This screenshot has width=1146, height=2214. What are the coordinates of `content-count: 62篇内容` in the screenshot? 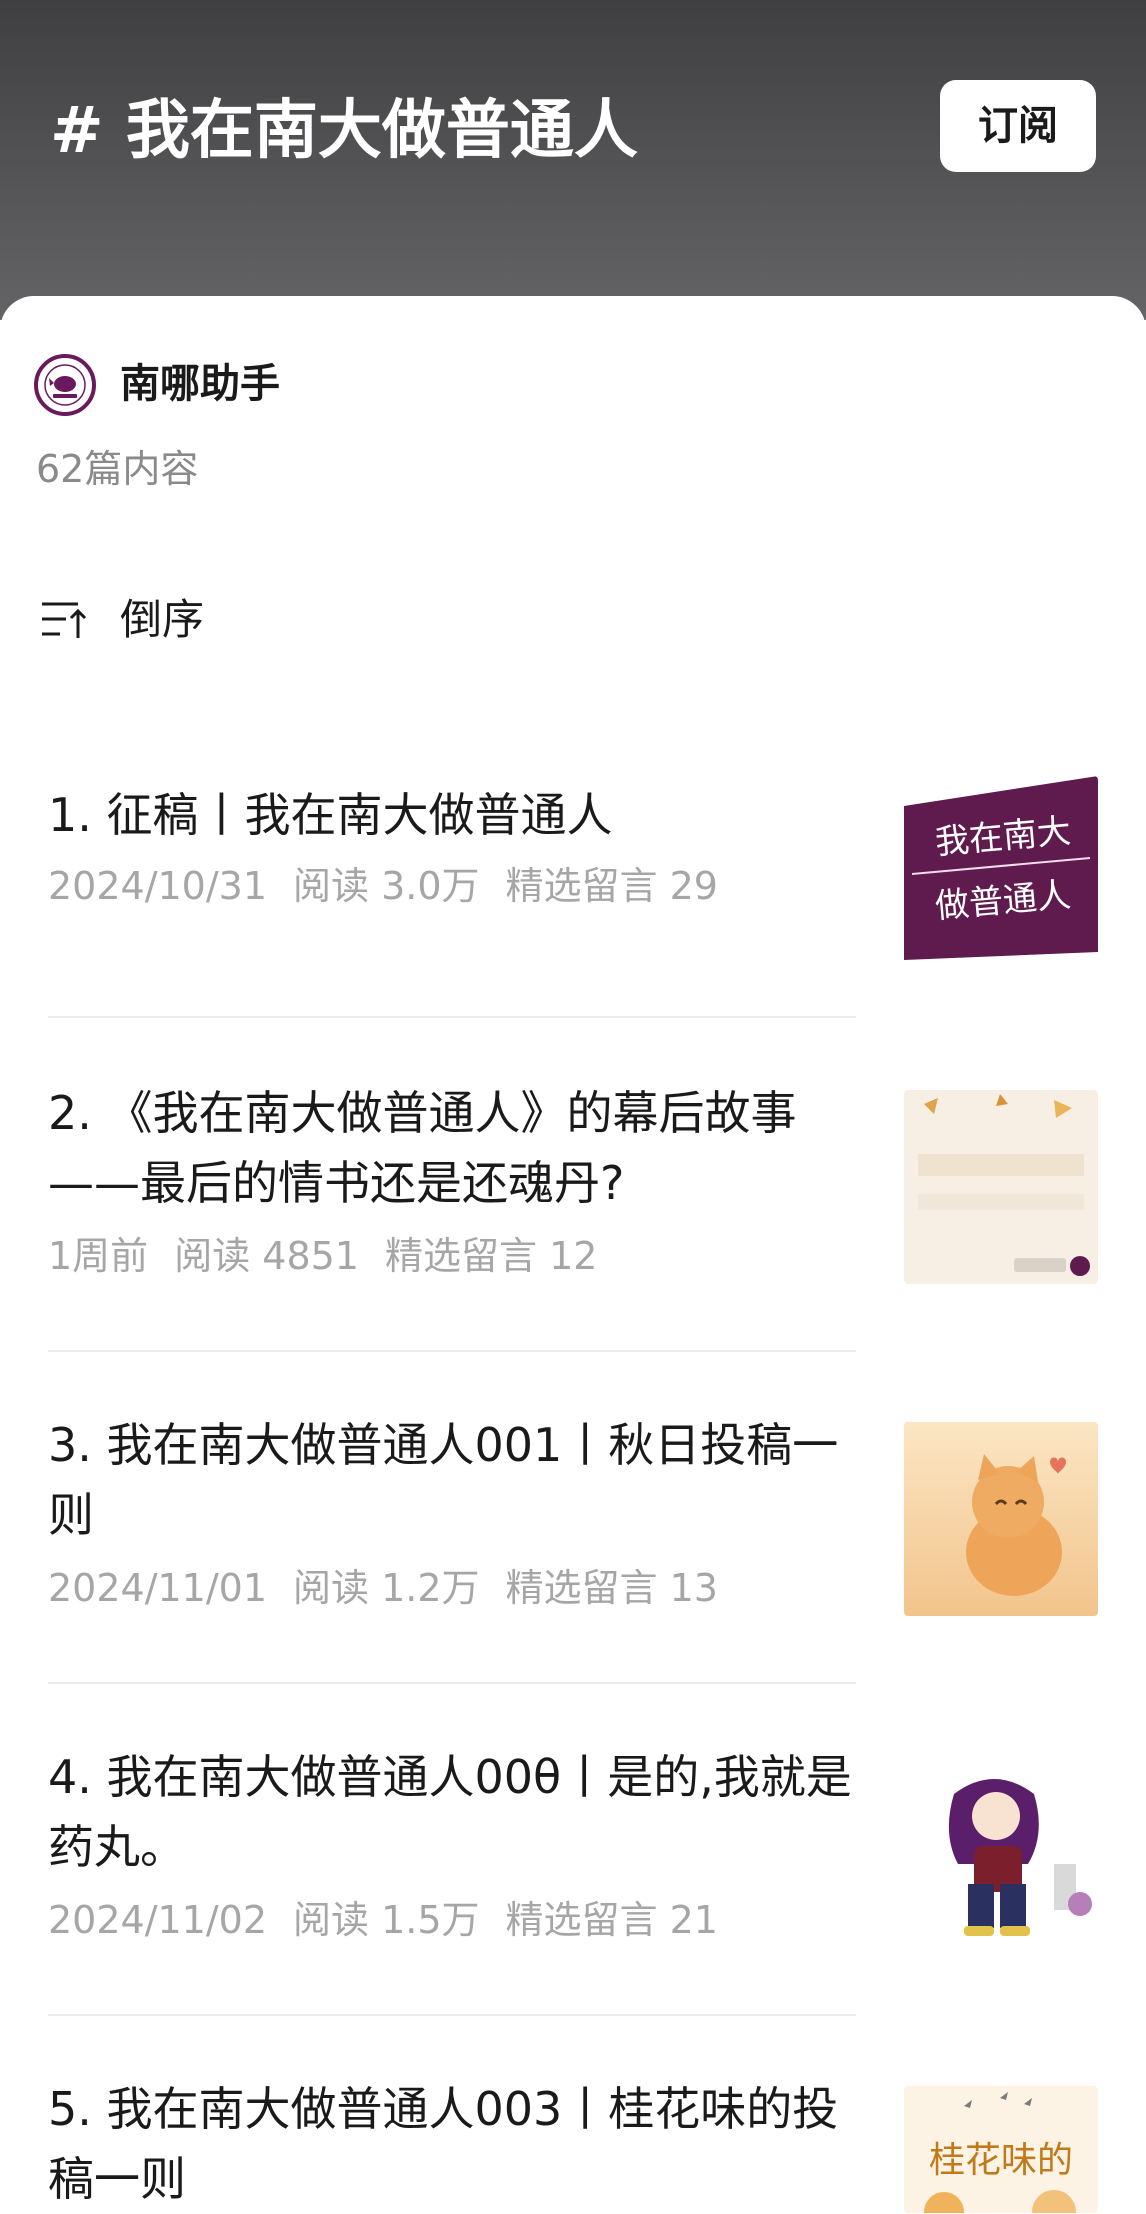 It's located at (117, 469).